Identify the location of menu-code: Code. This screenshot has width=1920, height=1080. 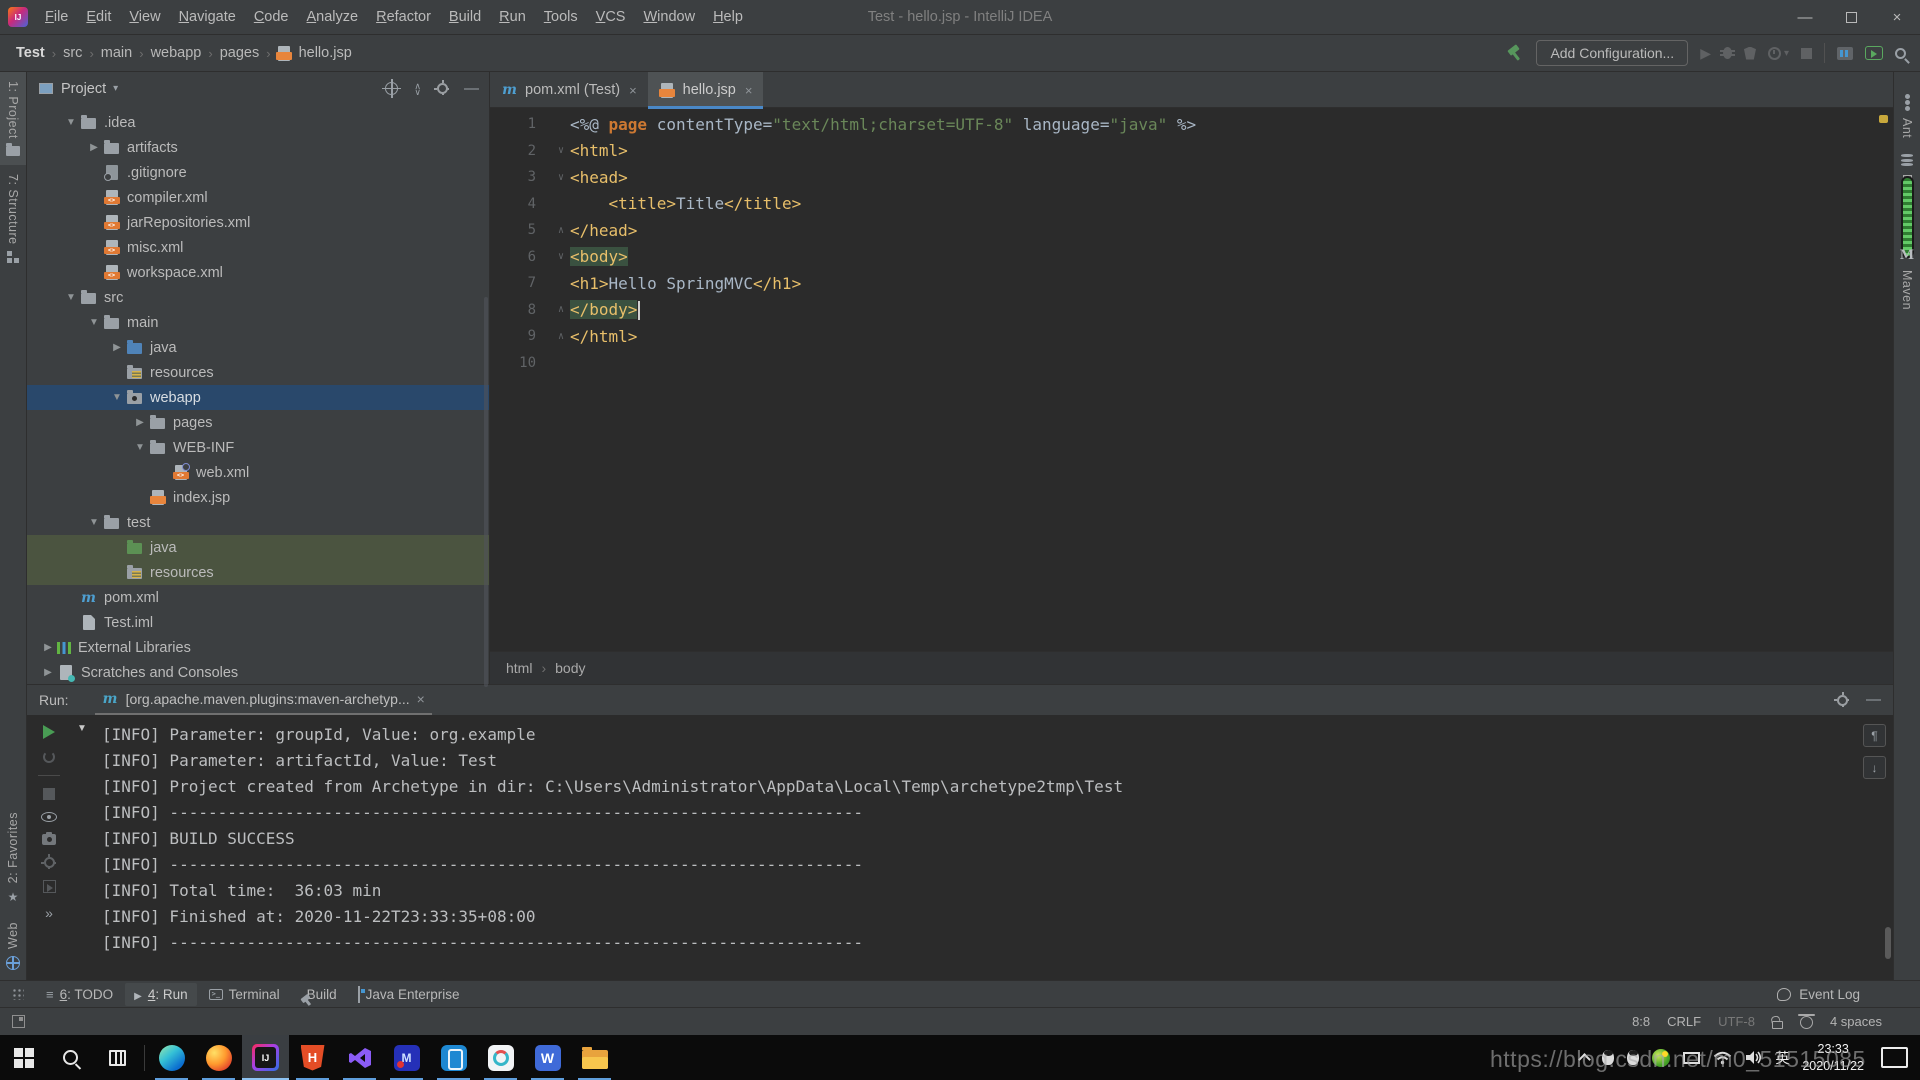
(271, 17).